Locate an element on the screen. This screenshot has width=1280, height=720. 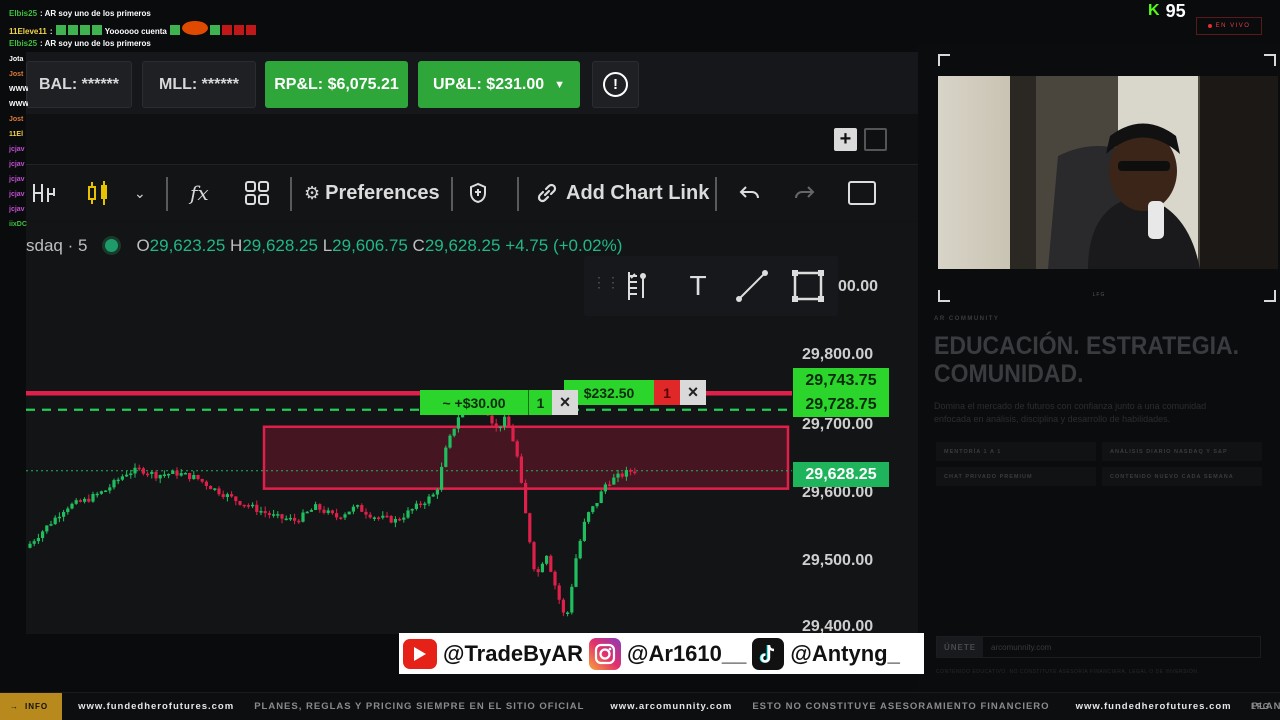
social-banner: @TradeByAR @Ar1610__ @Antyng_ is located at coordinates (661, 653).